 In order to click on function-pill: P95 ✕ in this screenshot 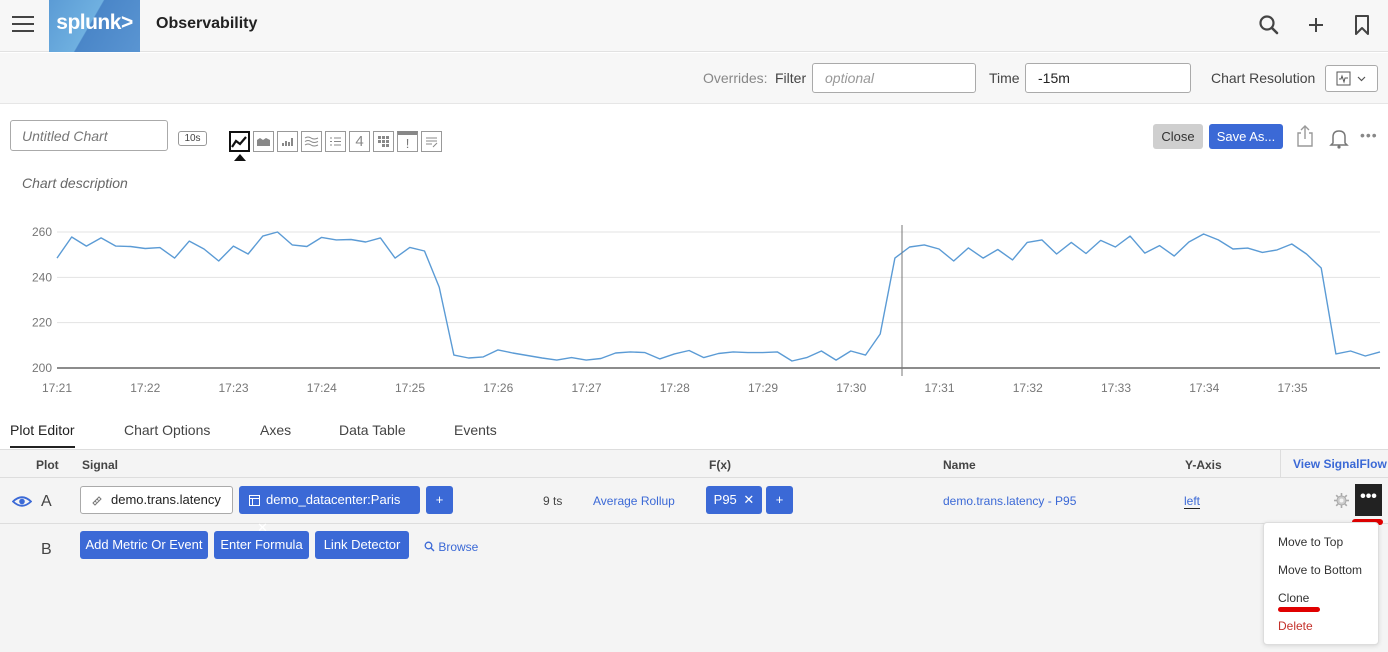, I will do `click(734, 500)`.